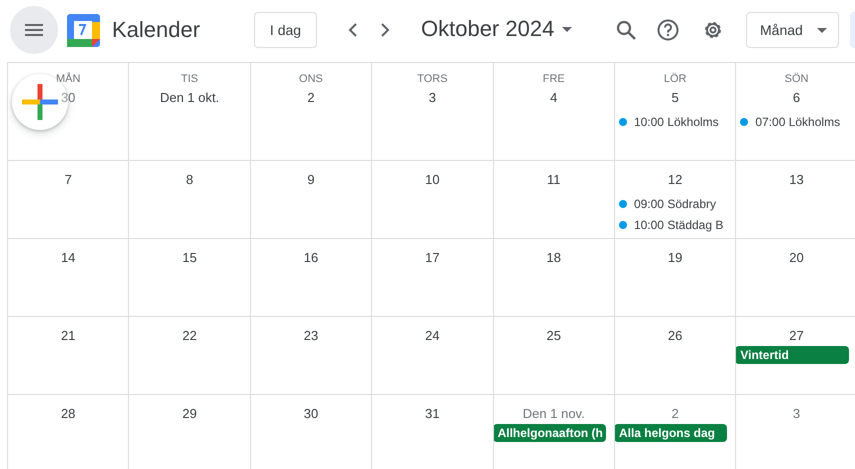  I want to click on weekday-label: MÅN, so click(68, 79).